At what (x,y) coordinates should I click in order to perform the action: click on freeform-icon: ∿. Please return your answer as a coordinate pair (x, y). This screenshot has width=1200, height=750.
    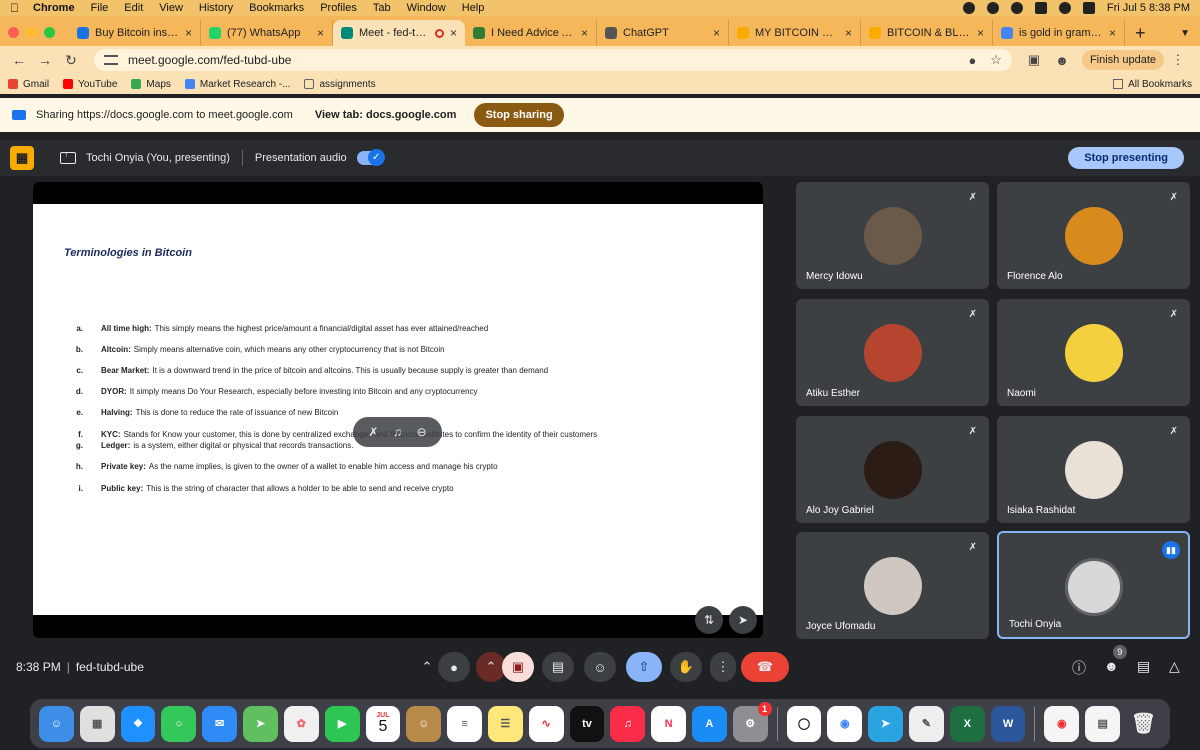
    Looking at the image, I should click on (546, 723).